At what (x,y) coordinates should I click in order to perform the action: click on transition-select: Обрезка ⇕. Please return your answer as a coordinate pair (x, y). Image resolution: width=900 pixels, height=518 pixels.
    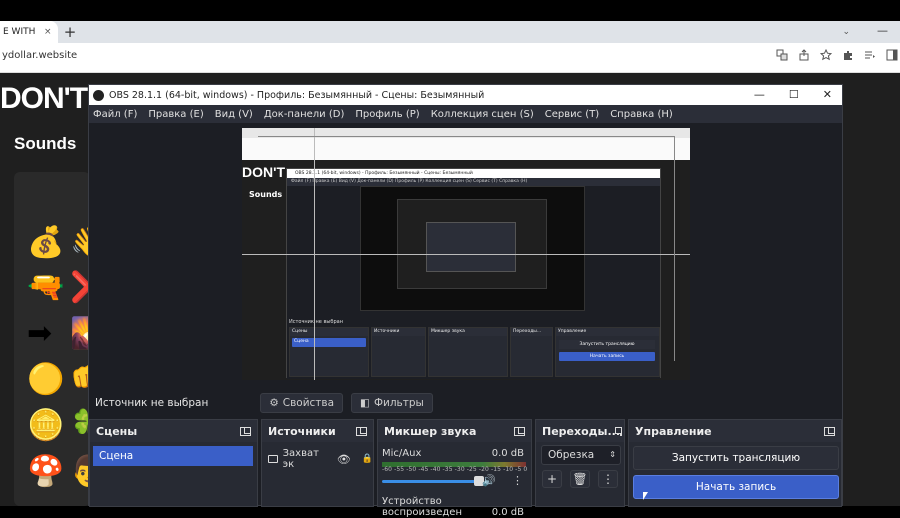
    Looking at the image, I should click on (581, 455).